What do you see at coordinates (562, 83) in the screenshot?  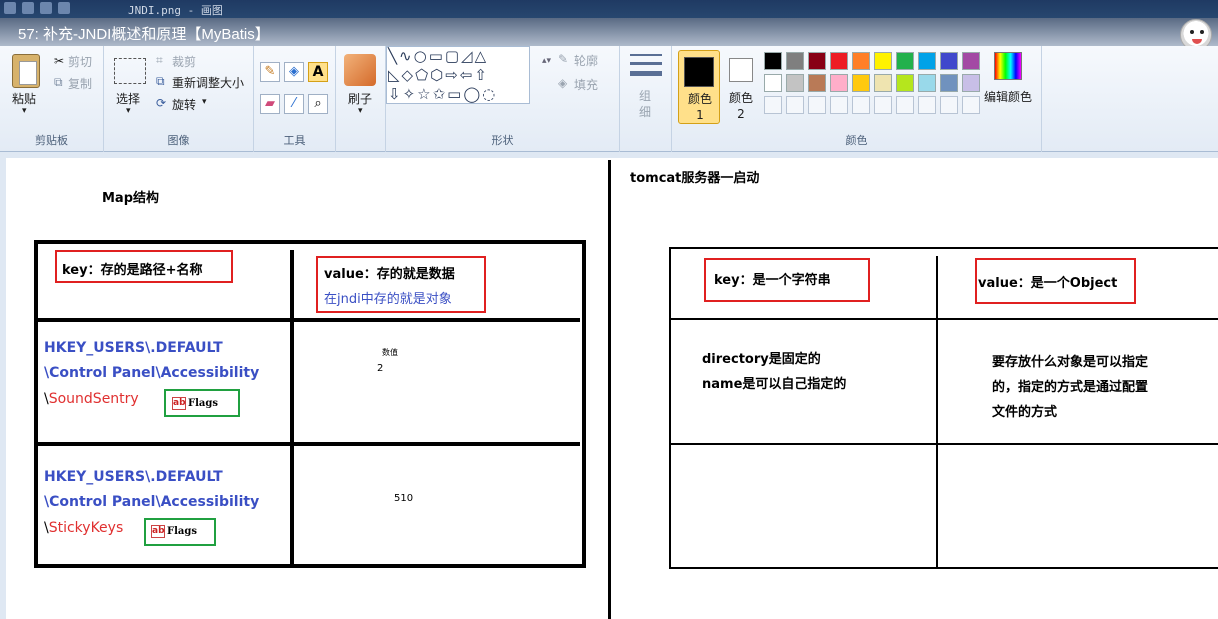 I see `fill-shape-icon: ◈` at bounding box center [562, 83].